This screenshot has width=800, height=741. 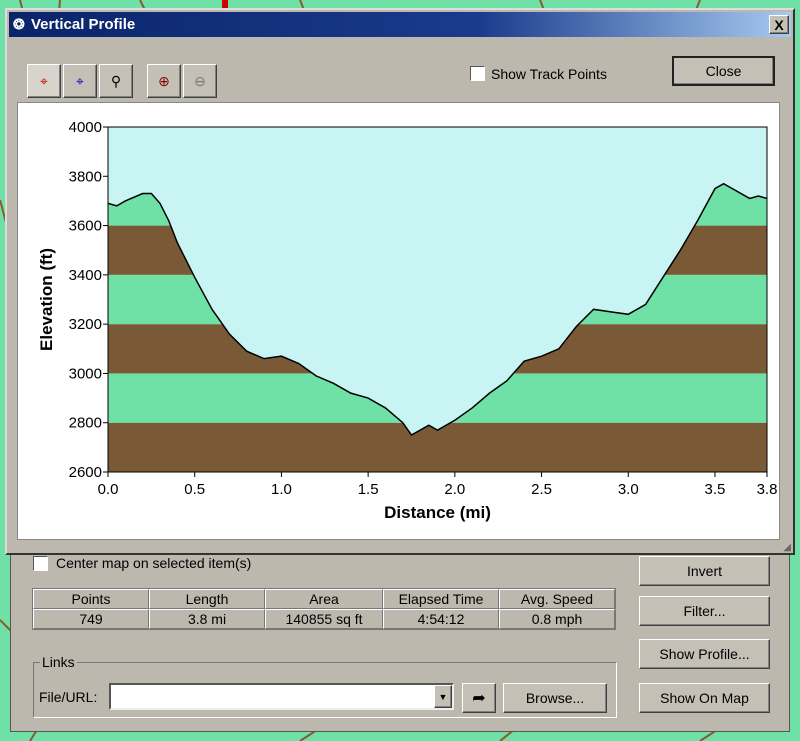 I want to click on center-map-label: Center map on selected item(s), so click(x=154, y=563).